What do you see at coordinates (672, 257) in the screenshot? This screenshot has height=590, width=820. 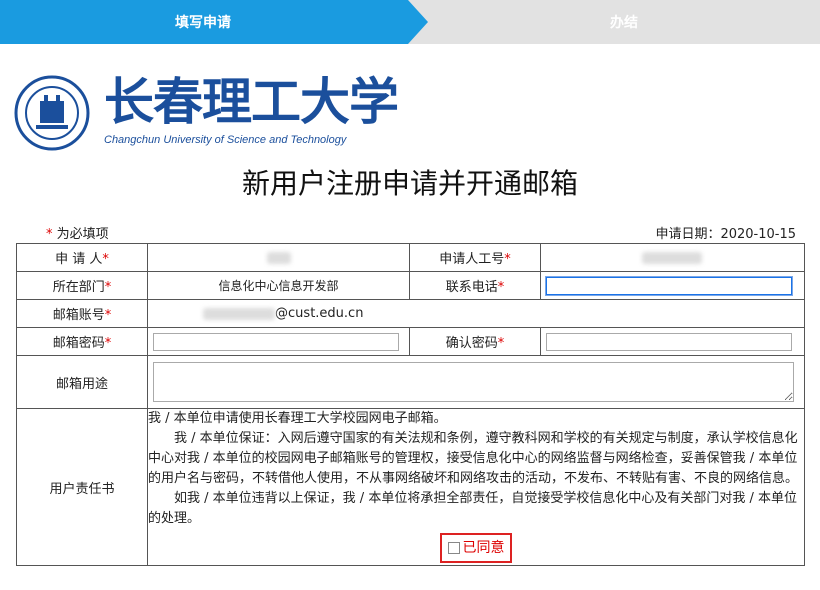 I see `applicant-id-value` at bounding box center [672, 257].